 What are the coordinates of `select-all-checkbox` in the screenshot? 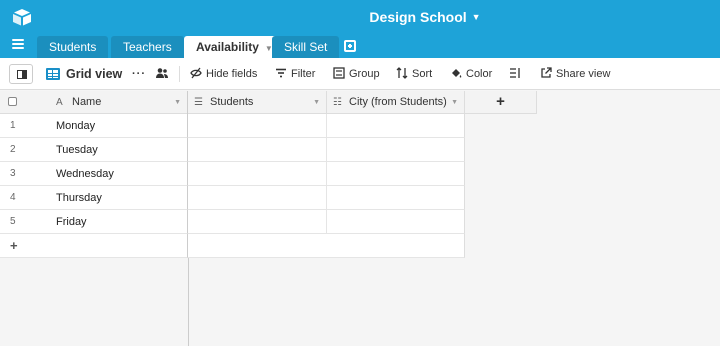 It's located at (12, 101).